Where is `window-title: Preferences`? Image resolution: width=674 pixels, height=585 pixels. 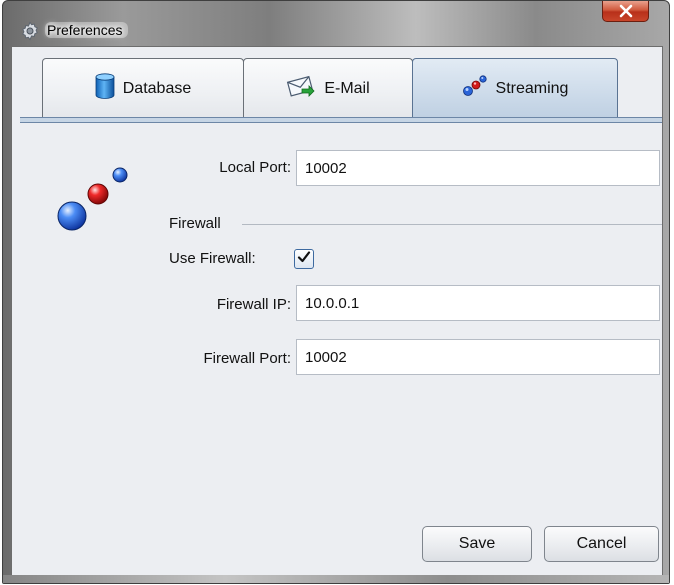 window-title: Preferences is located at coordinates (87, 30).